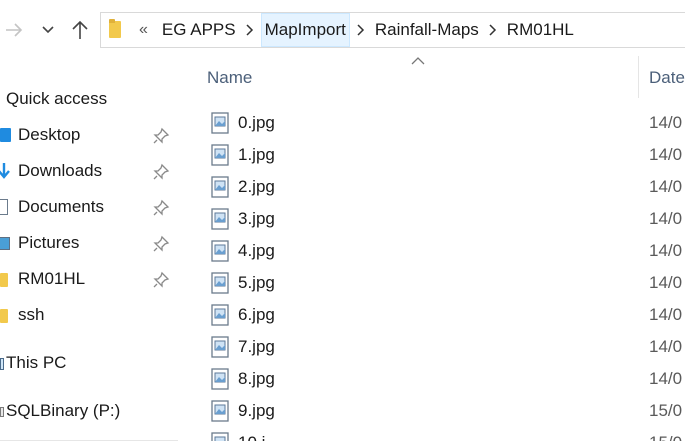 The width and height of the screenshot is (685, 441). I want to click on forward-button, so click(14, 30).